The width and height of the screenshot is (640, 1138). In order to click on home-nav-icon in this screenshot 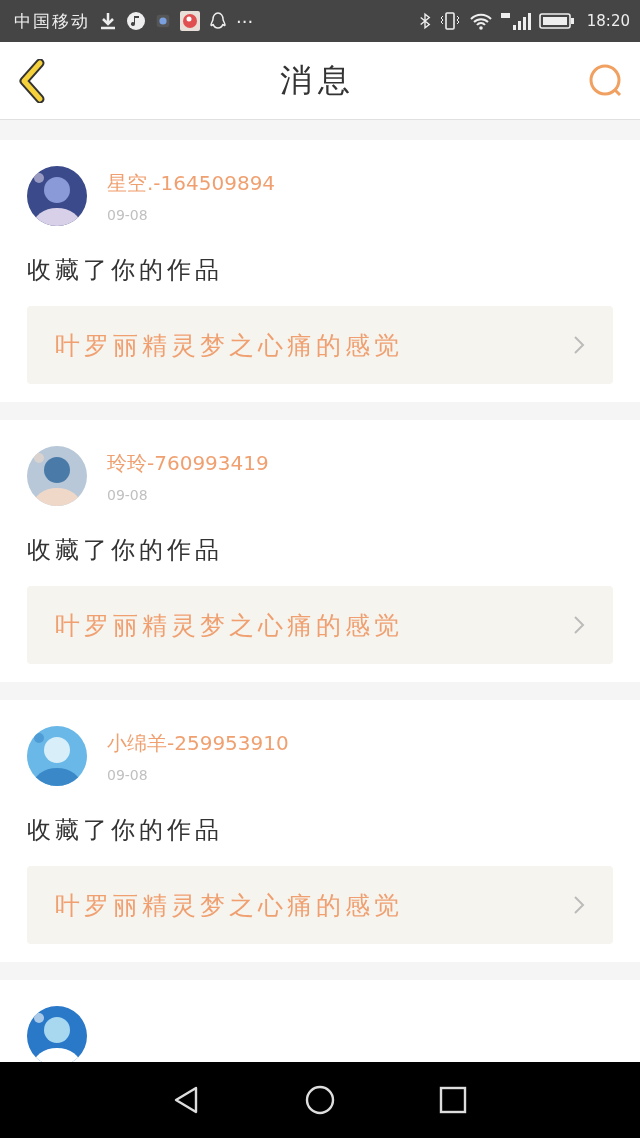, I will do `click(320, 1100)`.